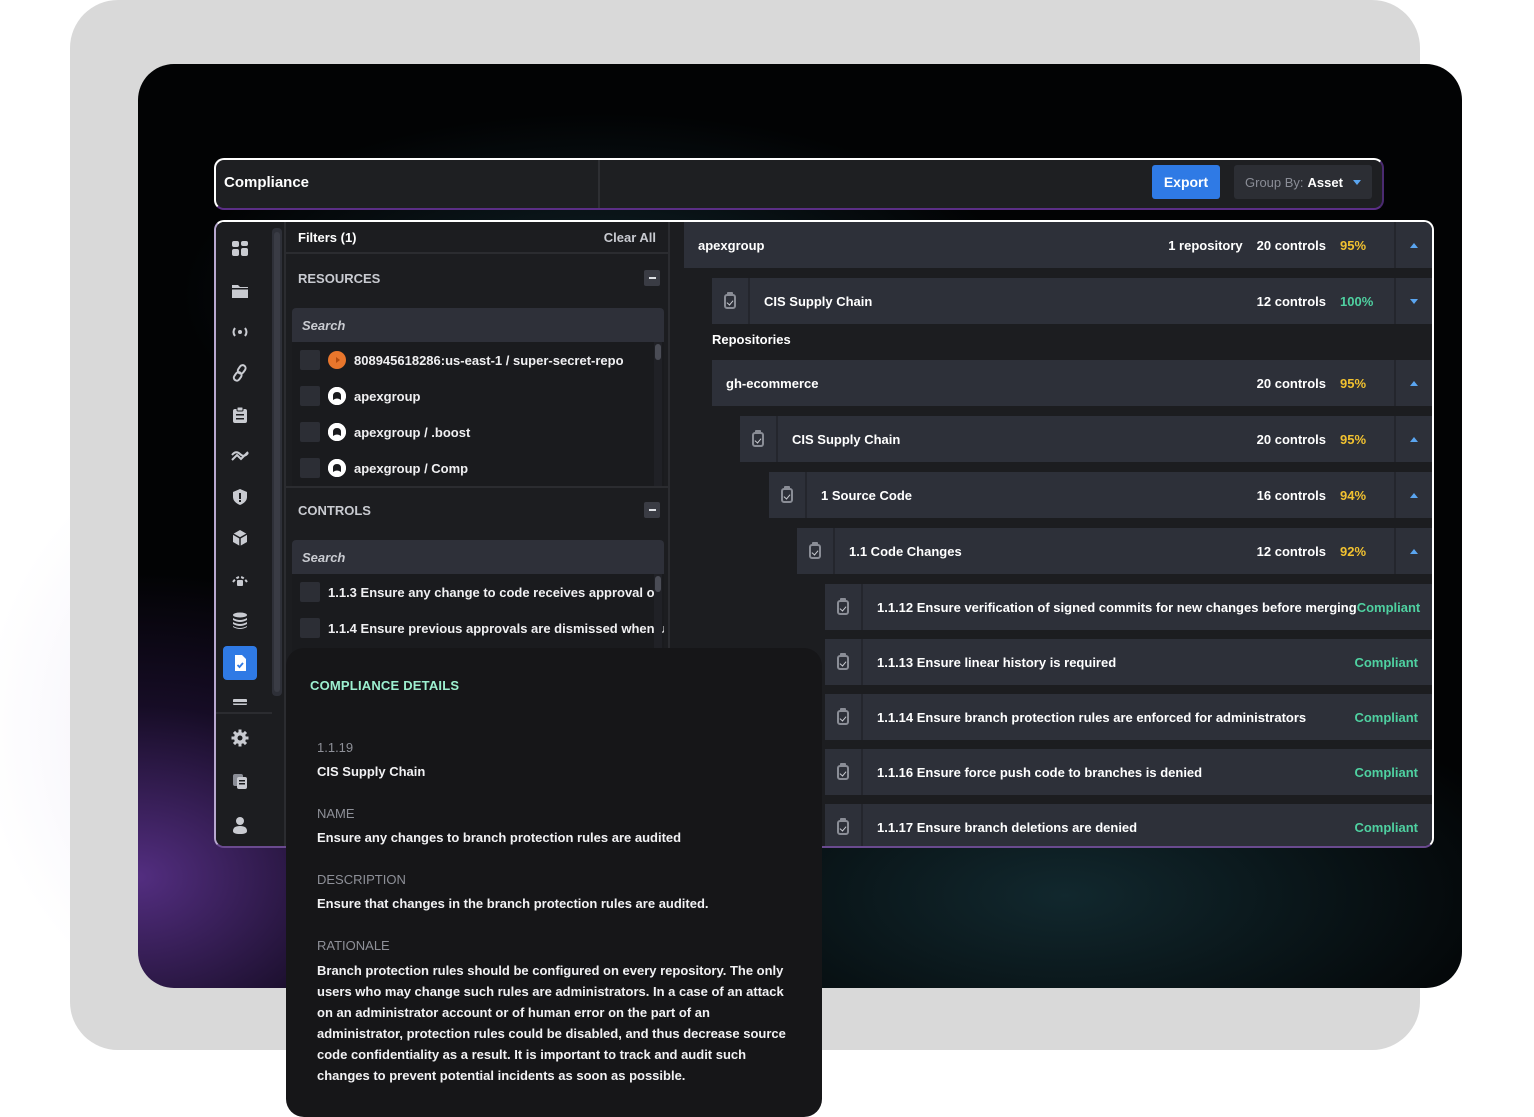 The image size is (1534, 1117). What do you see at coordinates (477, 487) in the screenshot?
I see `filters-separator` at bounding box center [477, 487].